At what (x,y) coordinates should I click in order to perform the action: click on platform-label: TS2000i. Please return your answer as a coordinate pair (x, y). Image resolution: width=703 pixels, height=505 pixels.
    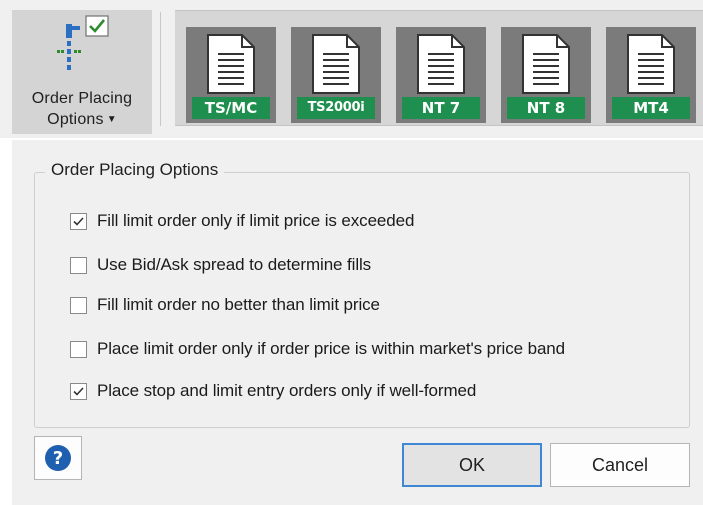
    Looking at the image, I should click on (336, 108).